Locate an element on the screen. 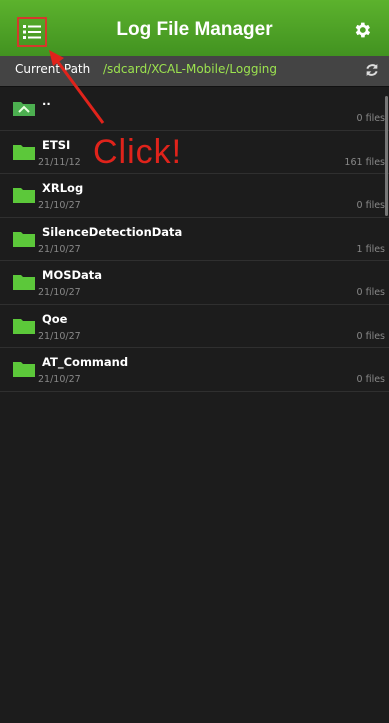 This screenshot has height=723, width=389. file-name: .. is located at coordinates (46, 101).